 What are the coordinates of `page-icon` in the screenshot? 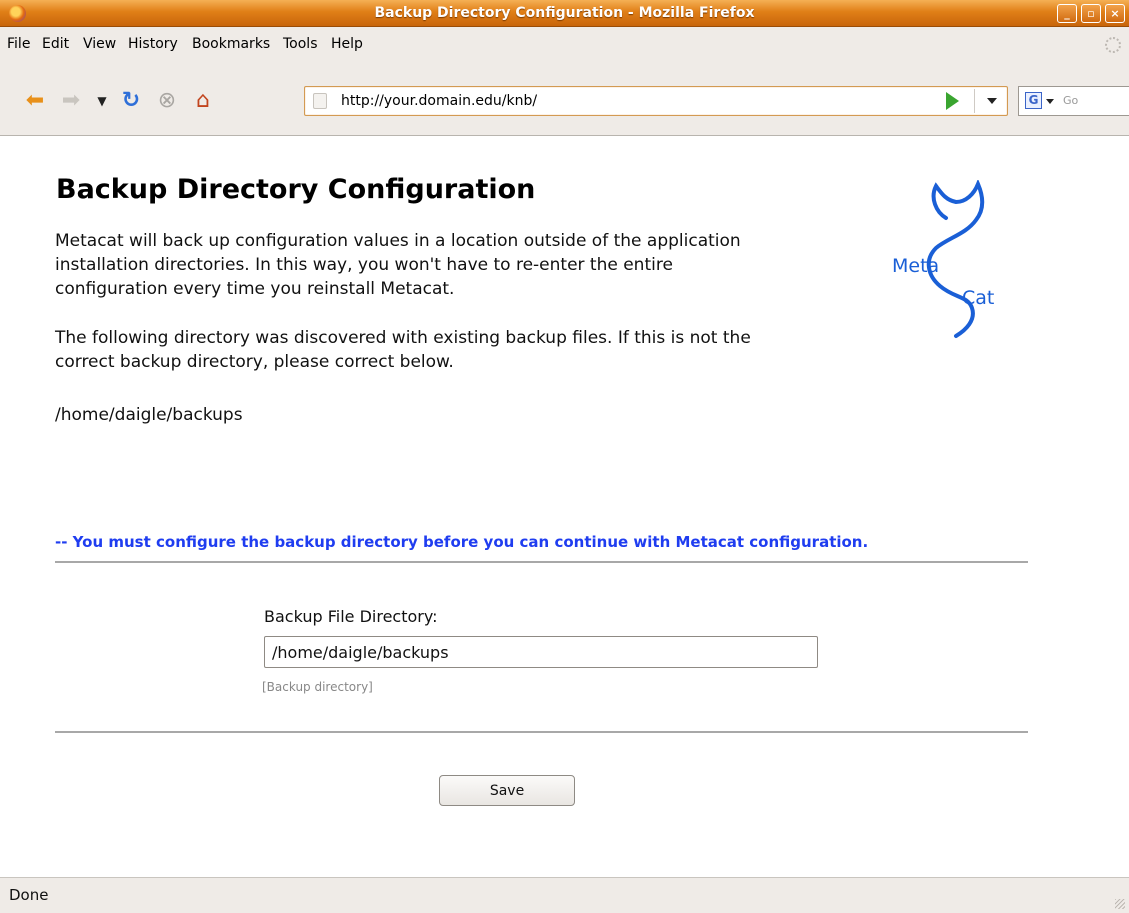 It's located at (320, 101).